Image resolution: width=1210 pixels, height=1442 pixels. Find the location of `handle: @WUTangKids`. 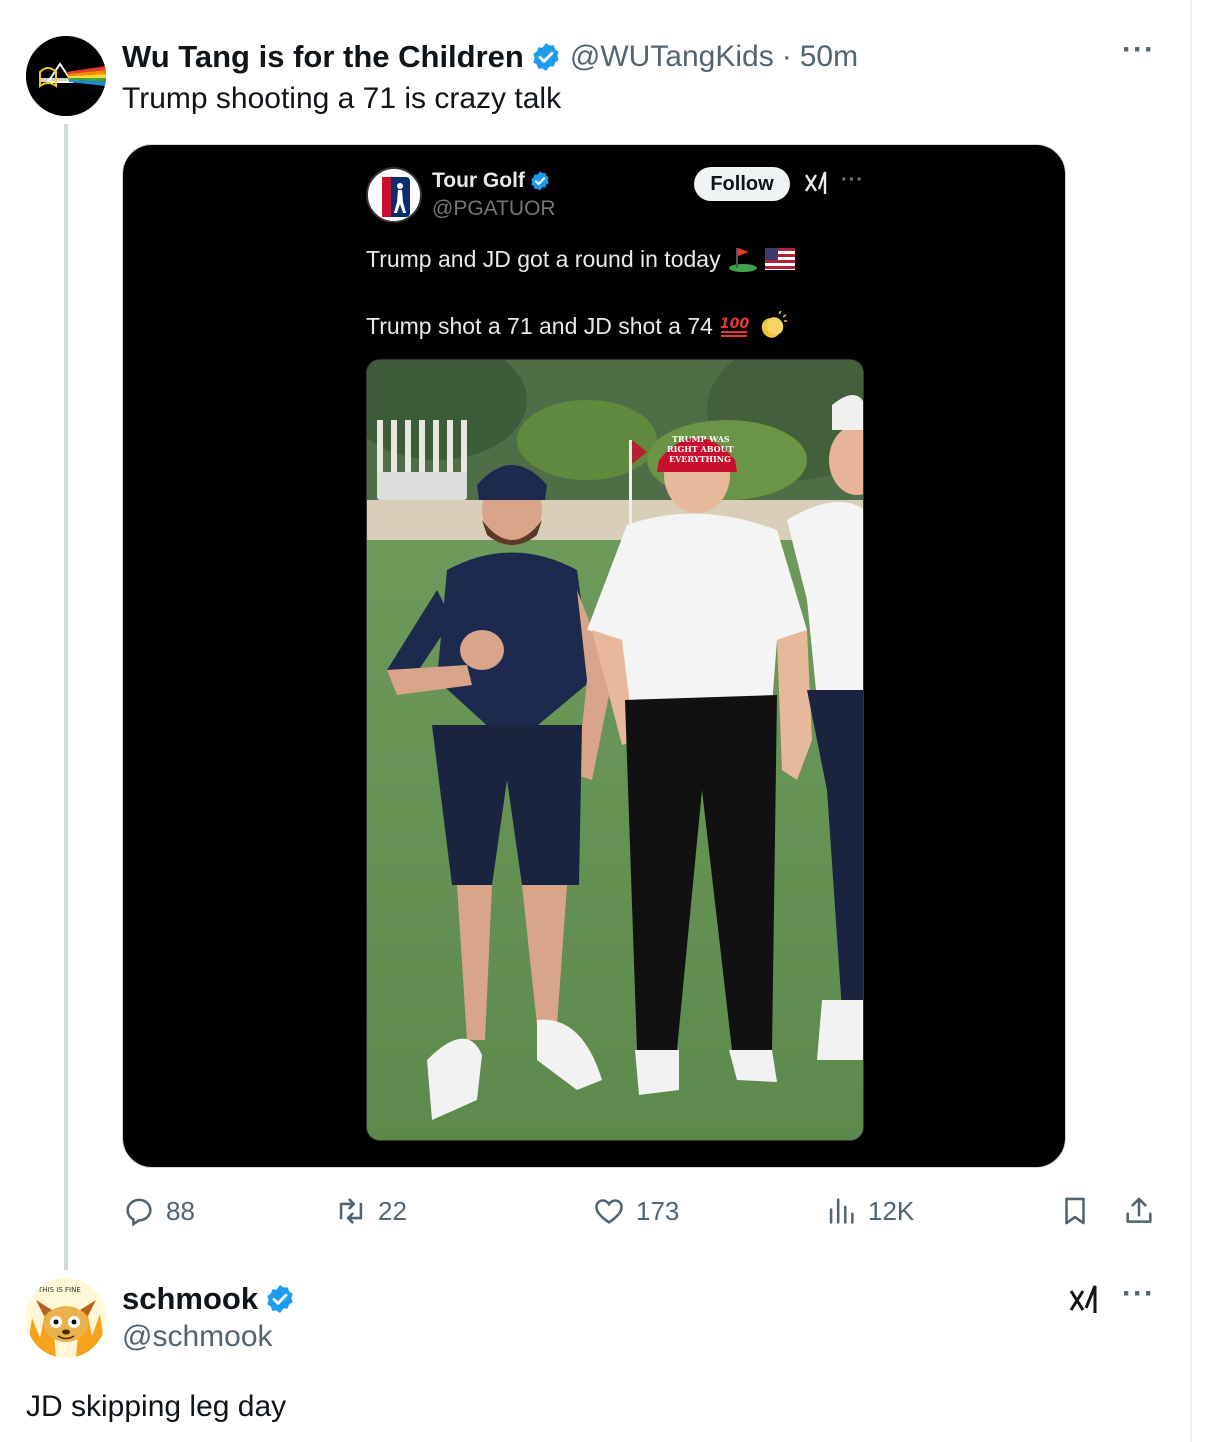

handle: @WUTangKids is located at coordinates (672, 57).